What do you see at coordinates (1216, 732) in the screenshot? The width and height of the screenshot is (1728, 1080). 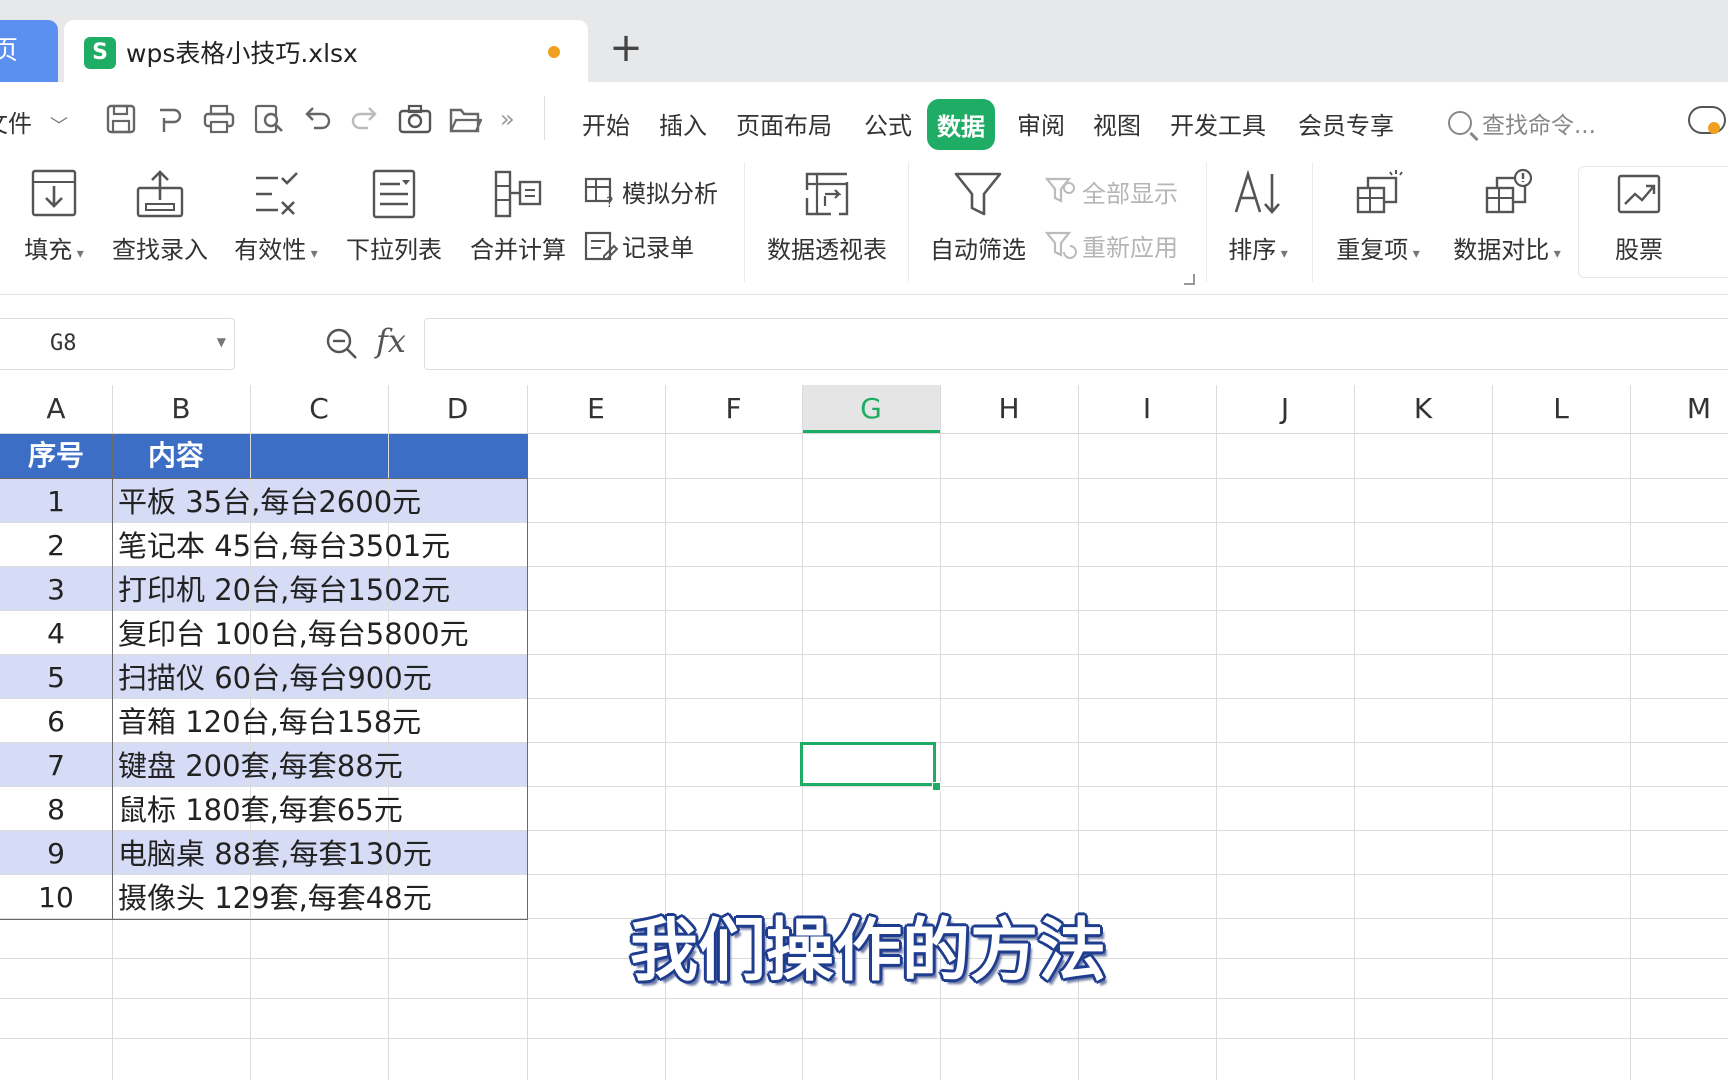 I see `grid-line` at bounding box center [1216, 732].